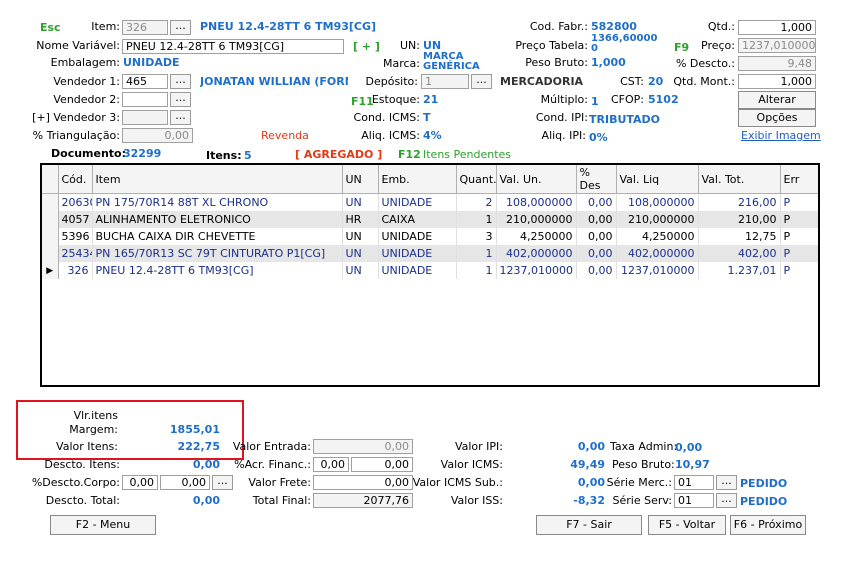  What do you see at coordinates (86, 81) in the screenshot?
I see `vendedor1-label: Vendedor 1:` at bounding box center [86, 81].